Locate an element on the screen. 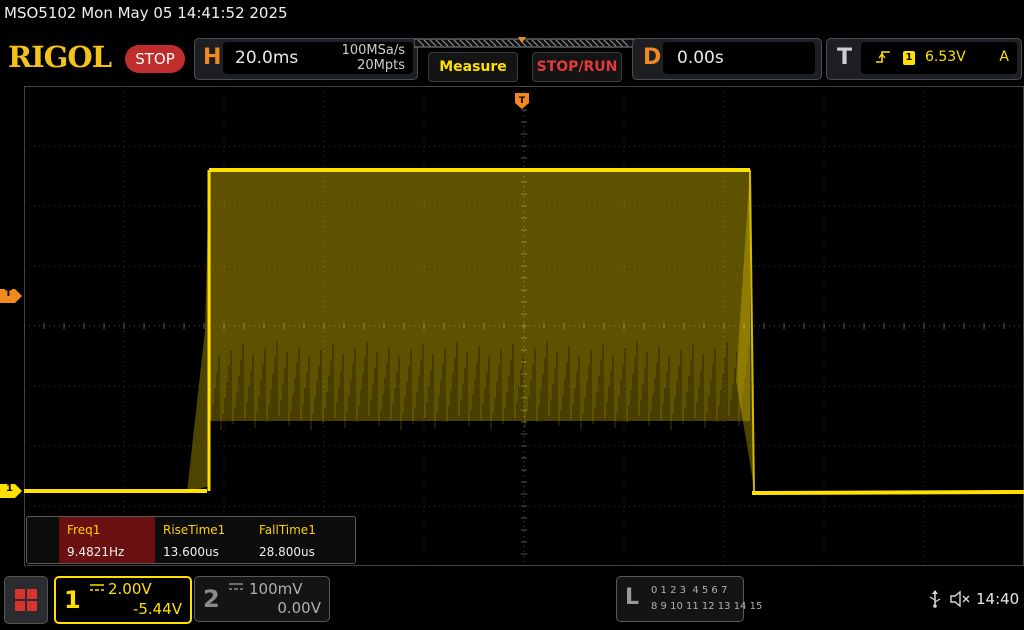  trigger-readout: 1 6.53V A is located at coordinates (939, 58).